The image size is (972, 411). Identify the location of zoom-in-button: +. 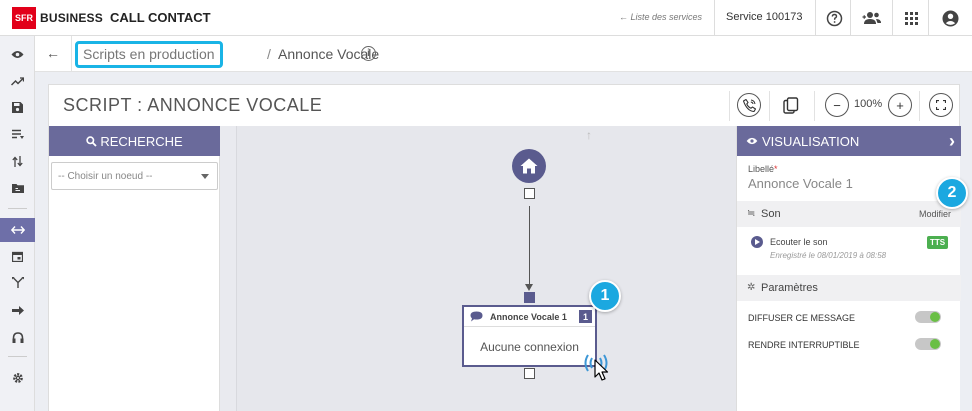
(900, 105).